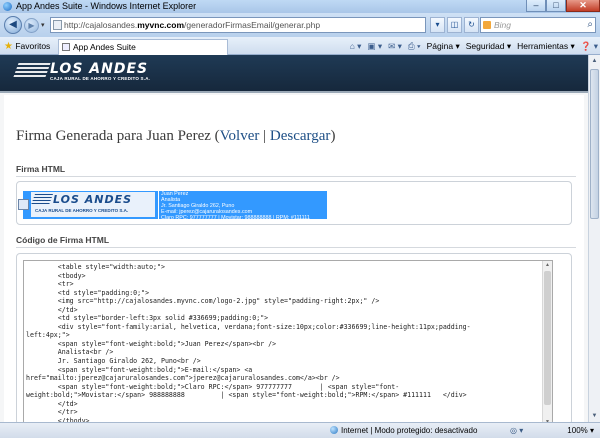 The image size is (600, 438). I want to click on code-line: Jr. Santiago Giraldo 262, Puno<br />, so click(113, 361).